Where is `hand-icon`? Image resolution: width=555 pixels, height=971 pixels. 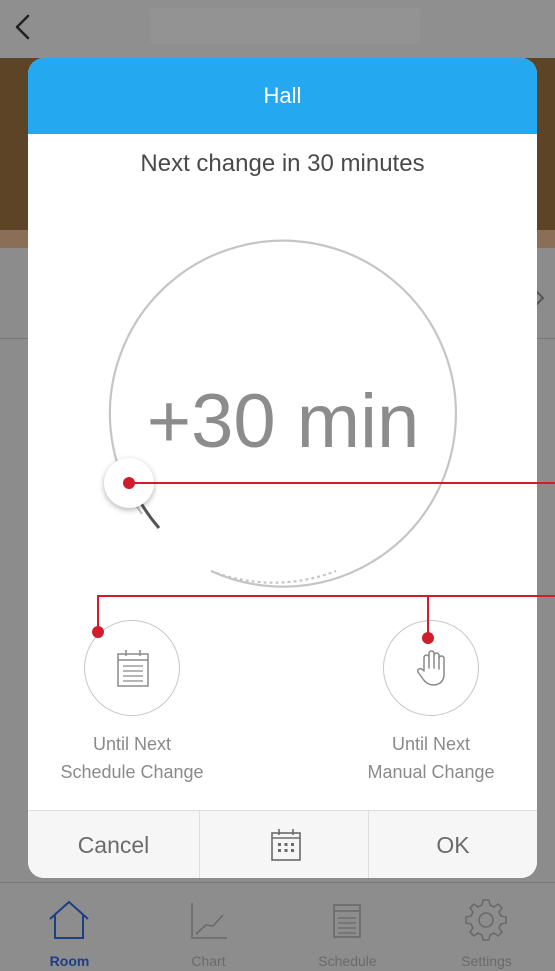
hand-icon is located at coordinates (430, 668).